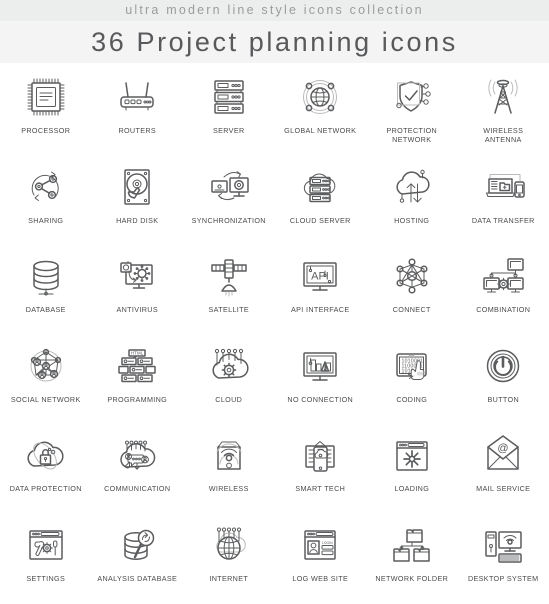  Describe the element at coordinates (412, 366) in the screenshot. I see `coding-icon: 1010001 1100001 1010` at that location.